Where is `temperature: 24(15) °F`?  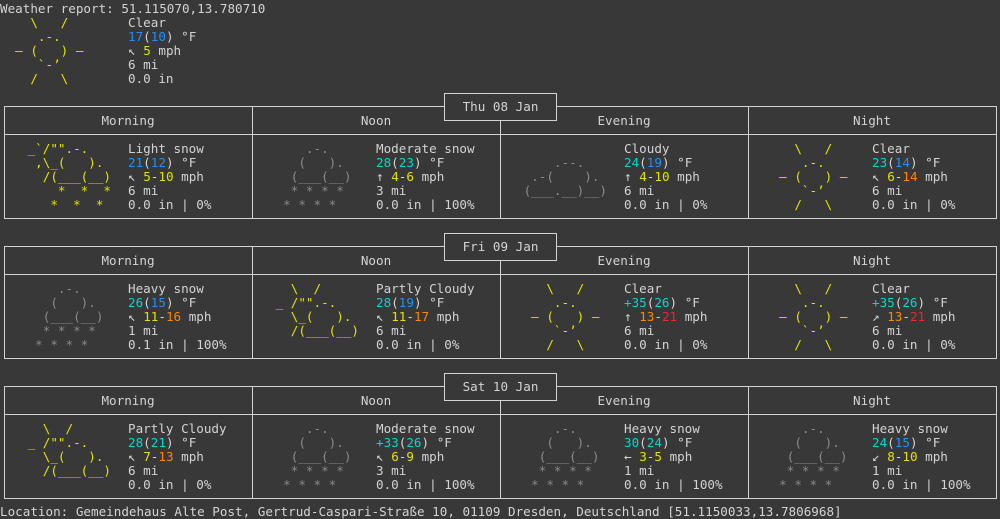 temperature: 24(15) °F is located at coordinates (906, 443).